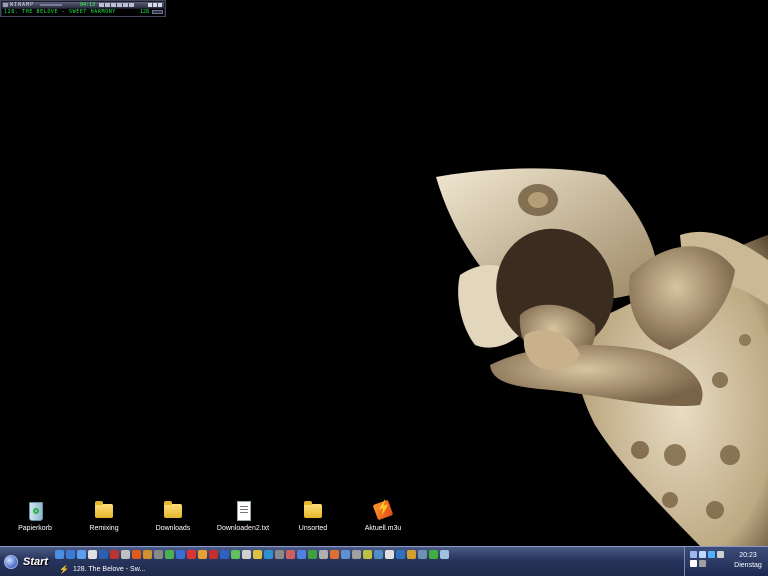  I want to click on play-icon, so click(107, 5).